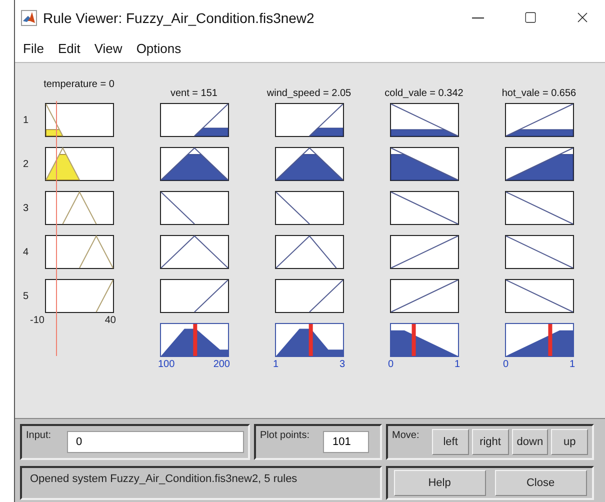 This screenshot has width=605, height=502. What do you see at coordinates (194, 94) in the screenshot?
I see `variable-label: vent = 151` at bounding box center [194, 94].